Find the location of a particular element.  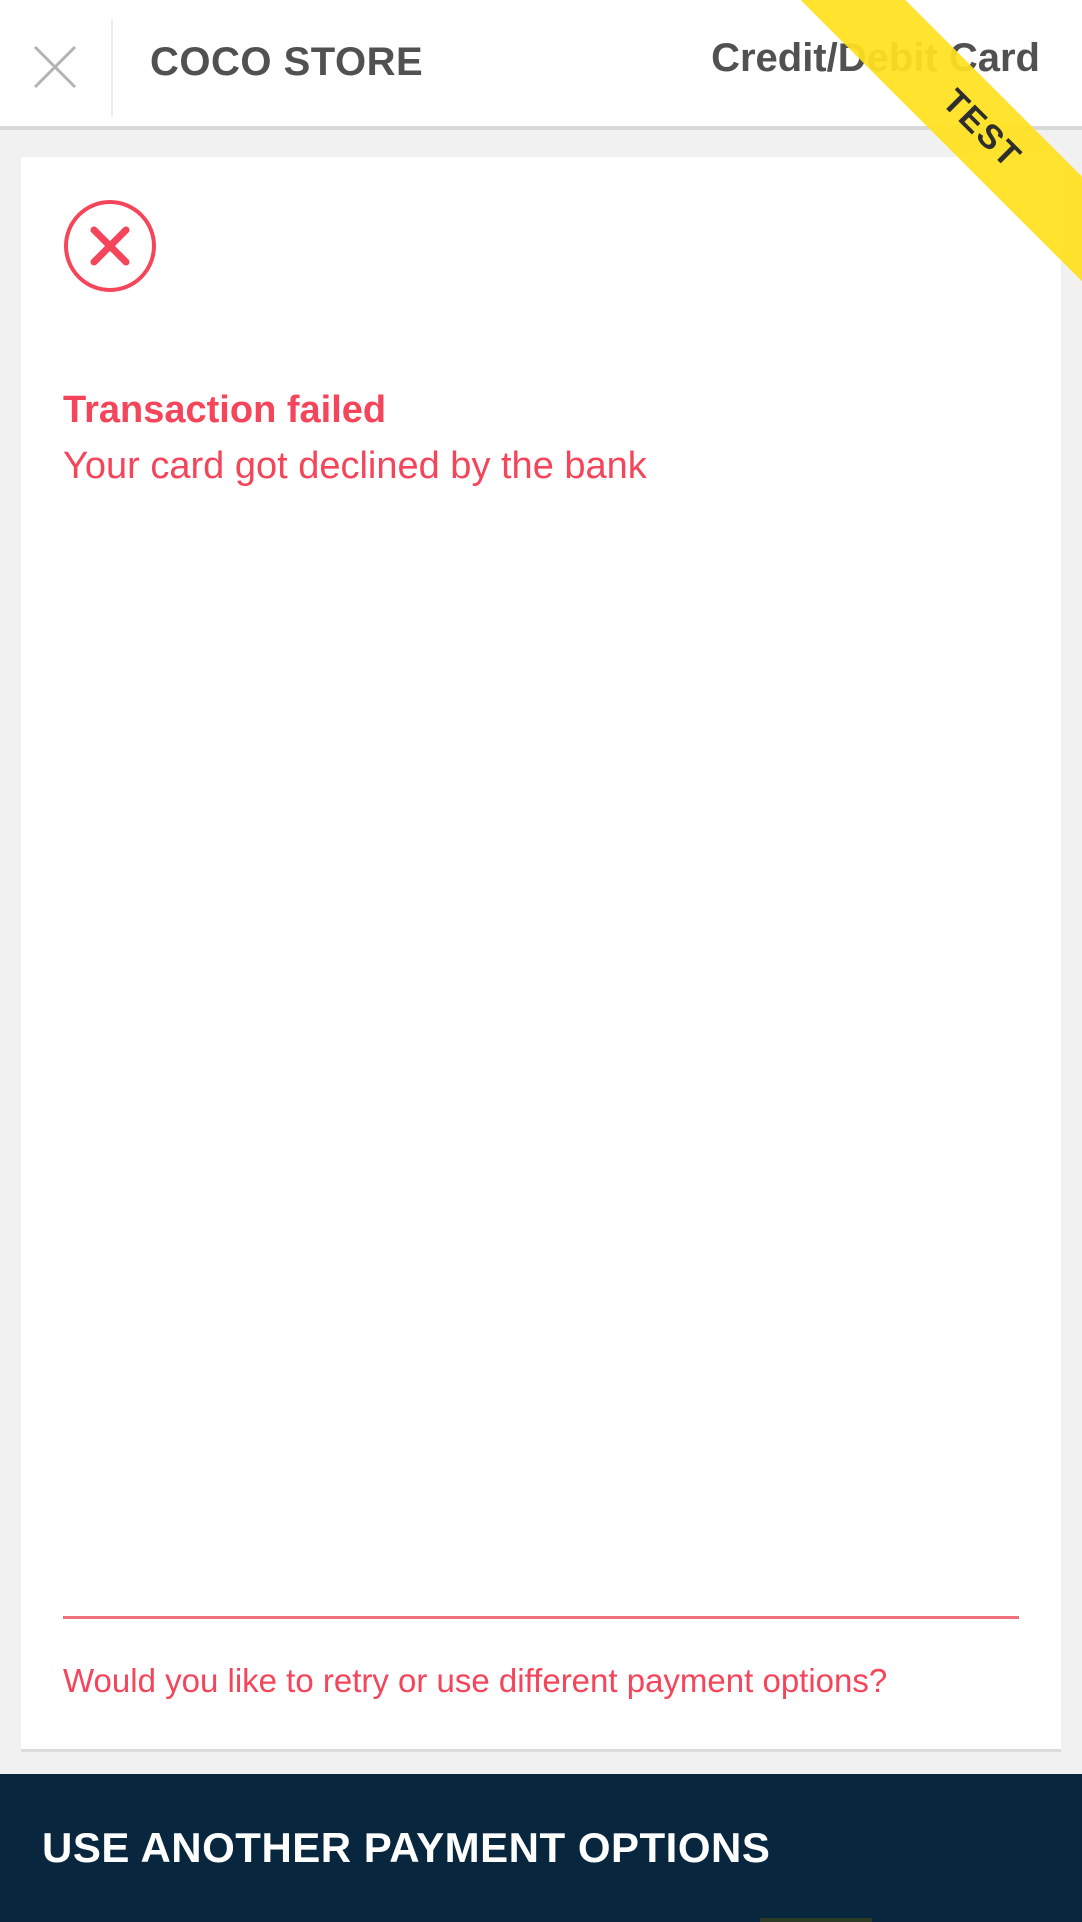

error-circle-x-icon is located at coordinates (110, 246).